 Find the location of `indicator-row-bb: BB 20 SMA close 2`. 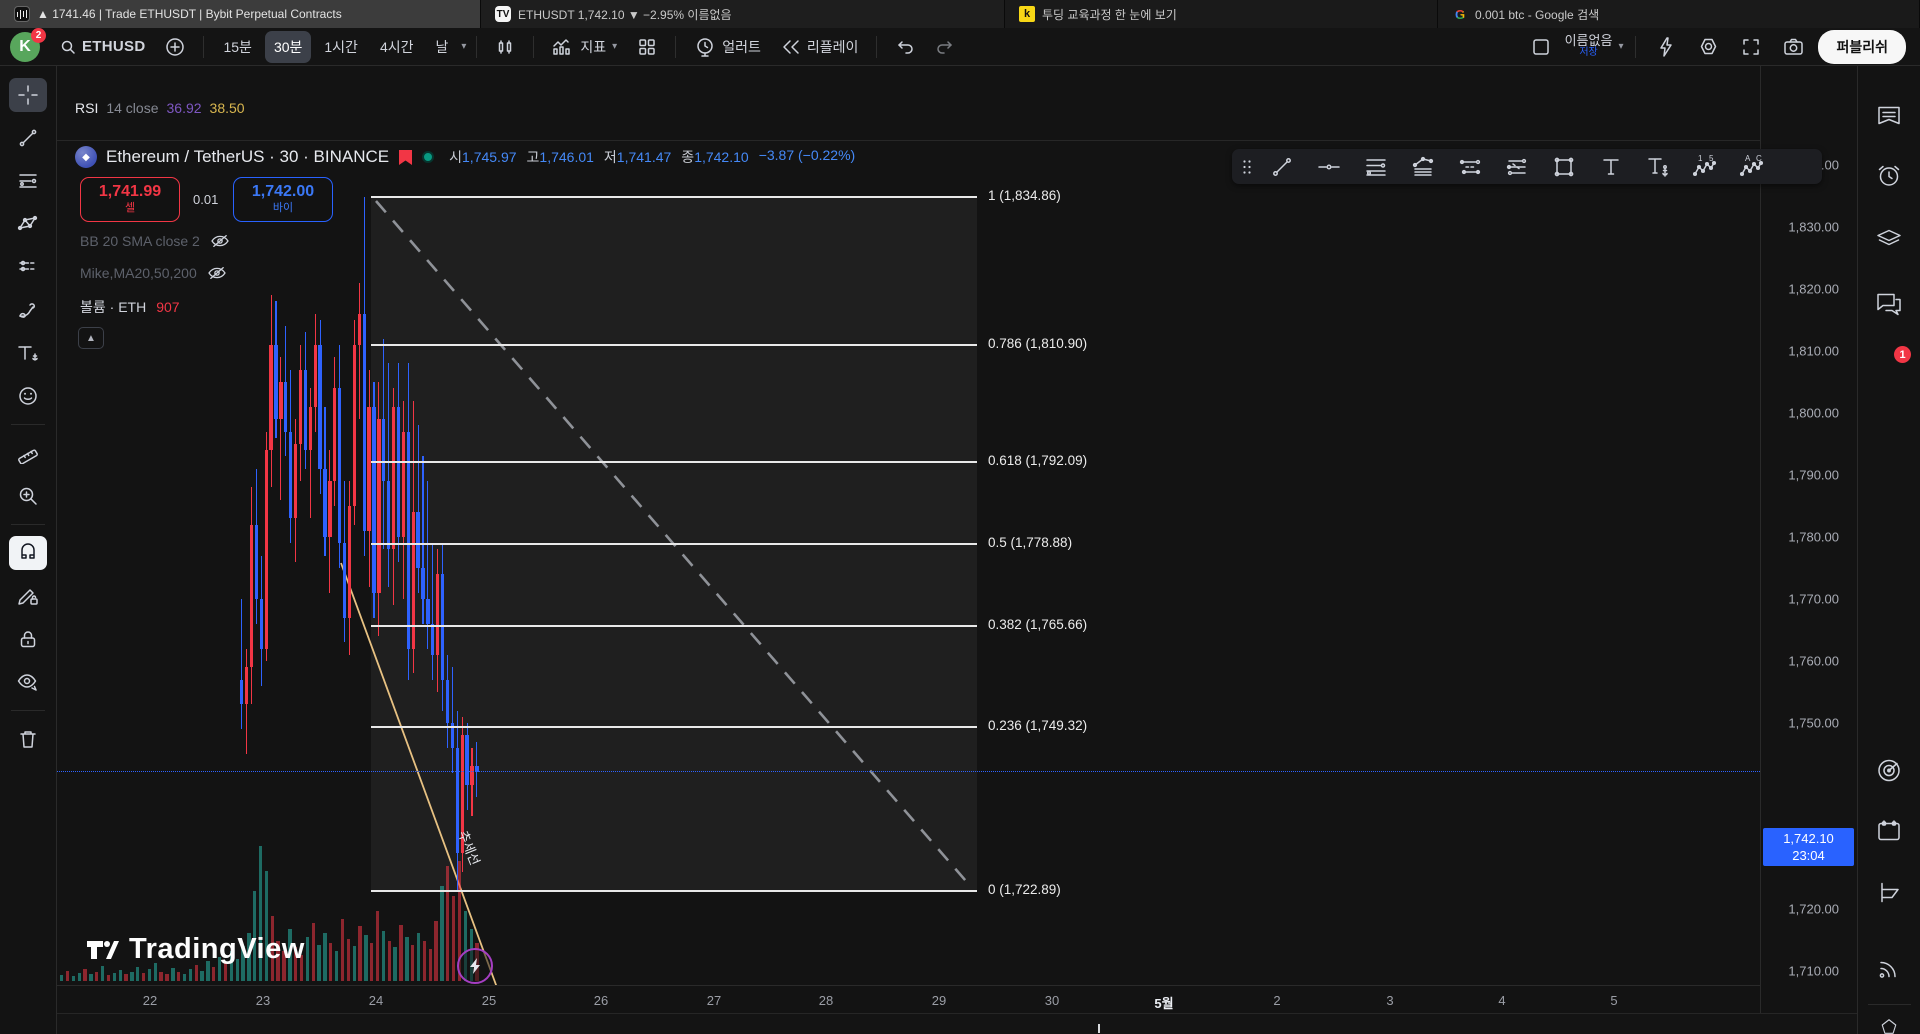

indicator-row-bb: BB 20 SMA close 2 is located at coordinates (155, 241).